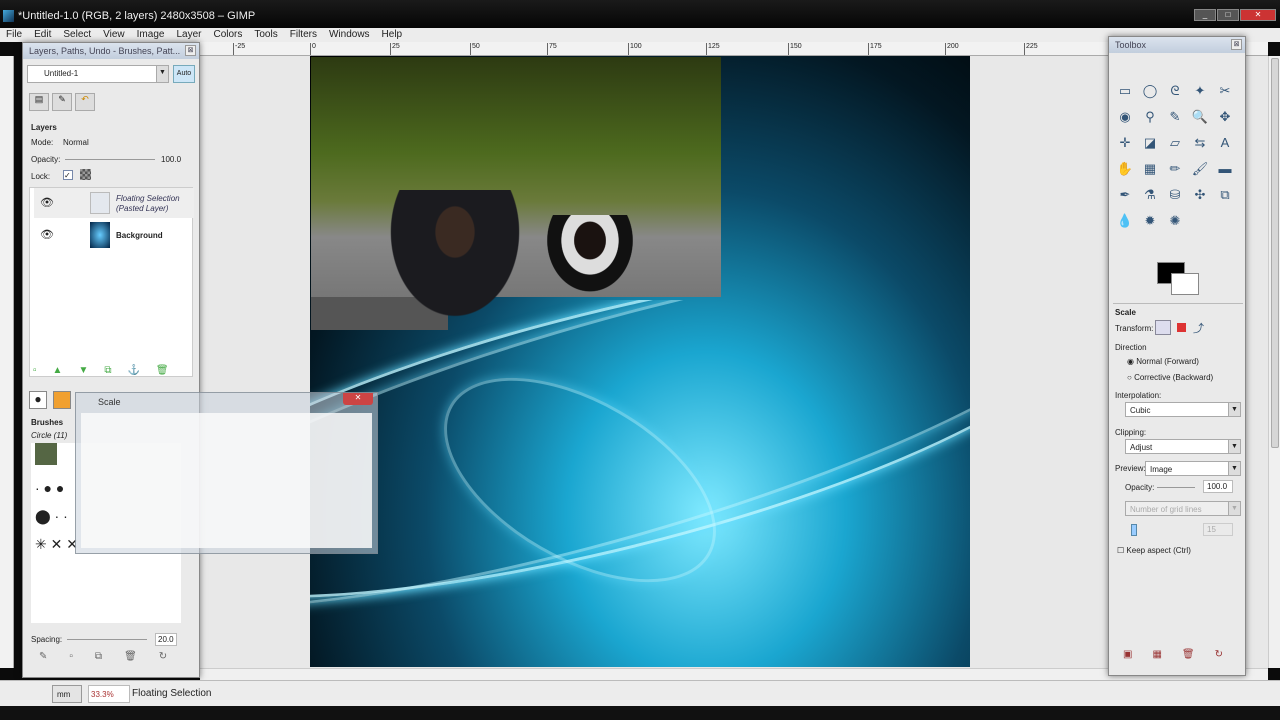 This screenshot has height=720, width=1280. Describe the element at coordinates (184, 74) in the screenshot. I see `auto-button: Auto` at that location.